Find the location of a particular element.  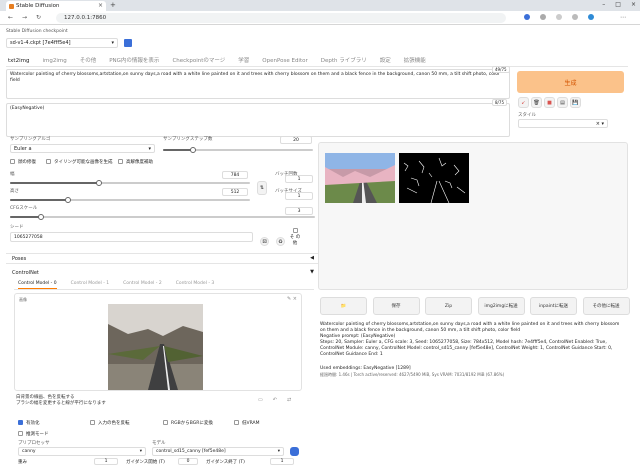

tab-title: Stable Diffusion is located at coordinates (38, 6).